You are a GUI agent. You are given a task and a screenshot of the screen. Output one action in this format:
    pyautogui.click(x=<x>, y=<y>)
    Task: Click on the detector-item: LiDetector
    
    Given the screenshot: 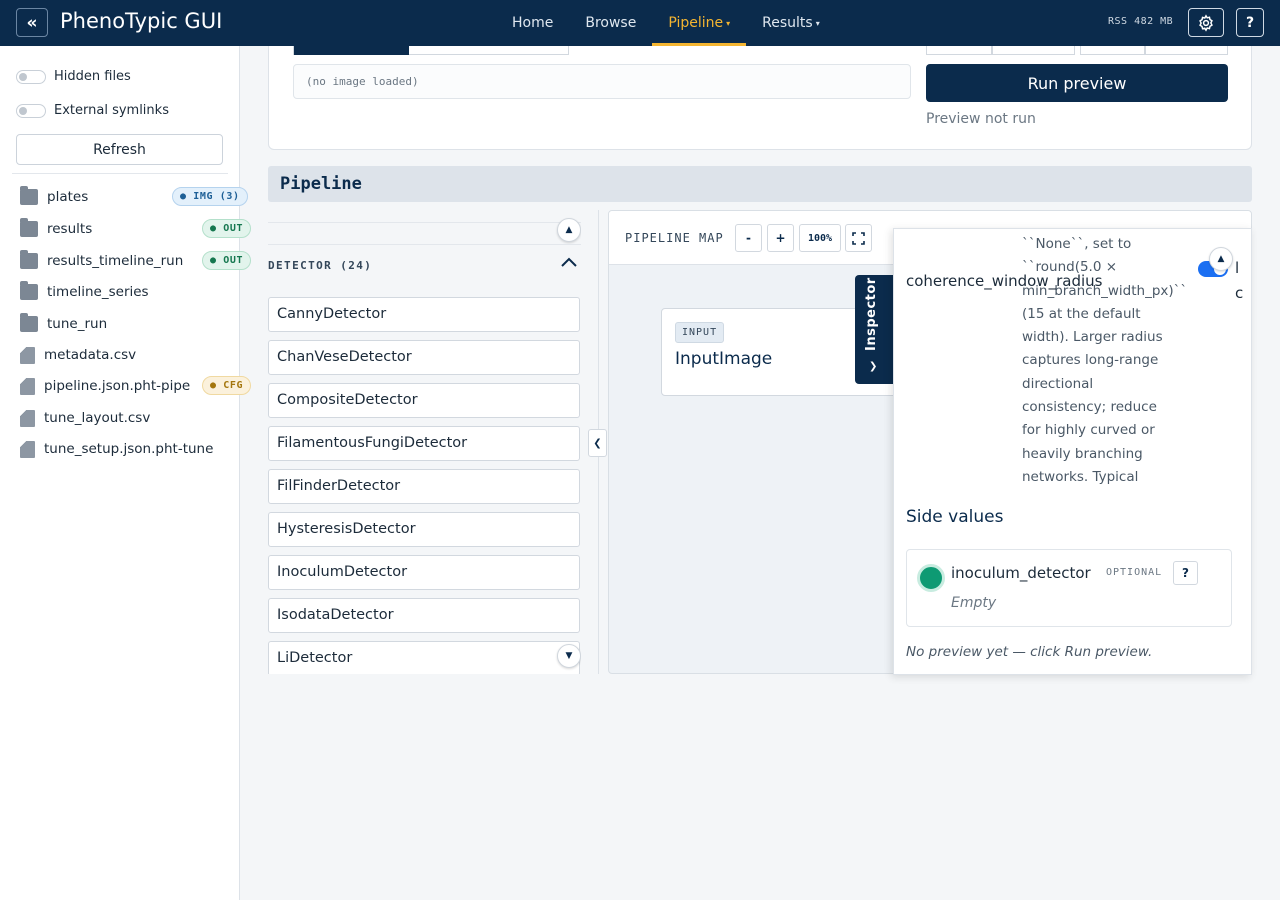 What is the action you would take?
    pyautogui.click(x=424, y=657)
    